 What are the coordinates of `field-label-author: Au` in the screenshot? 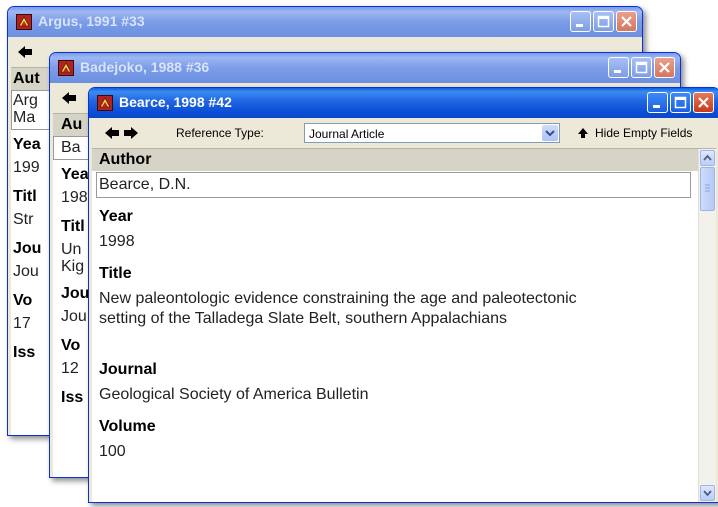 It's located at (72, 124).